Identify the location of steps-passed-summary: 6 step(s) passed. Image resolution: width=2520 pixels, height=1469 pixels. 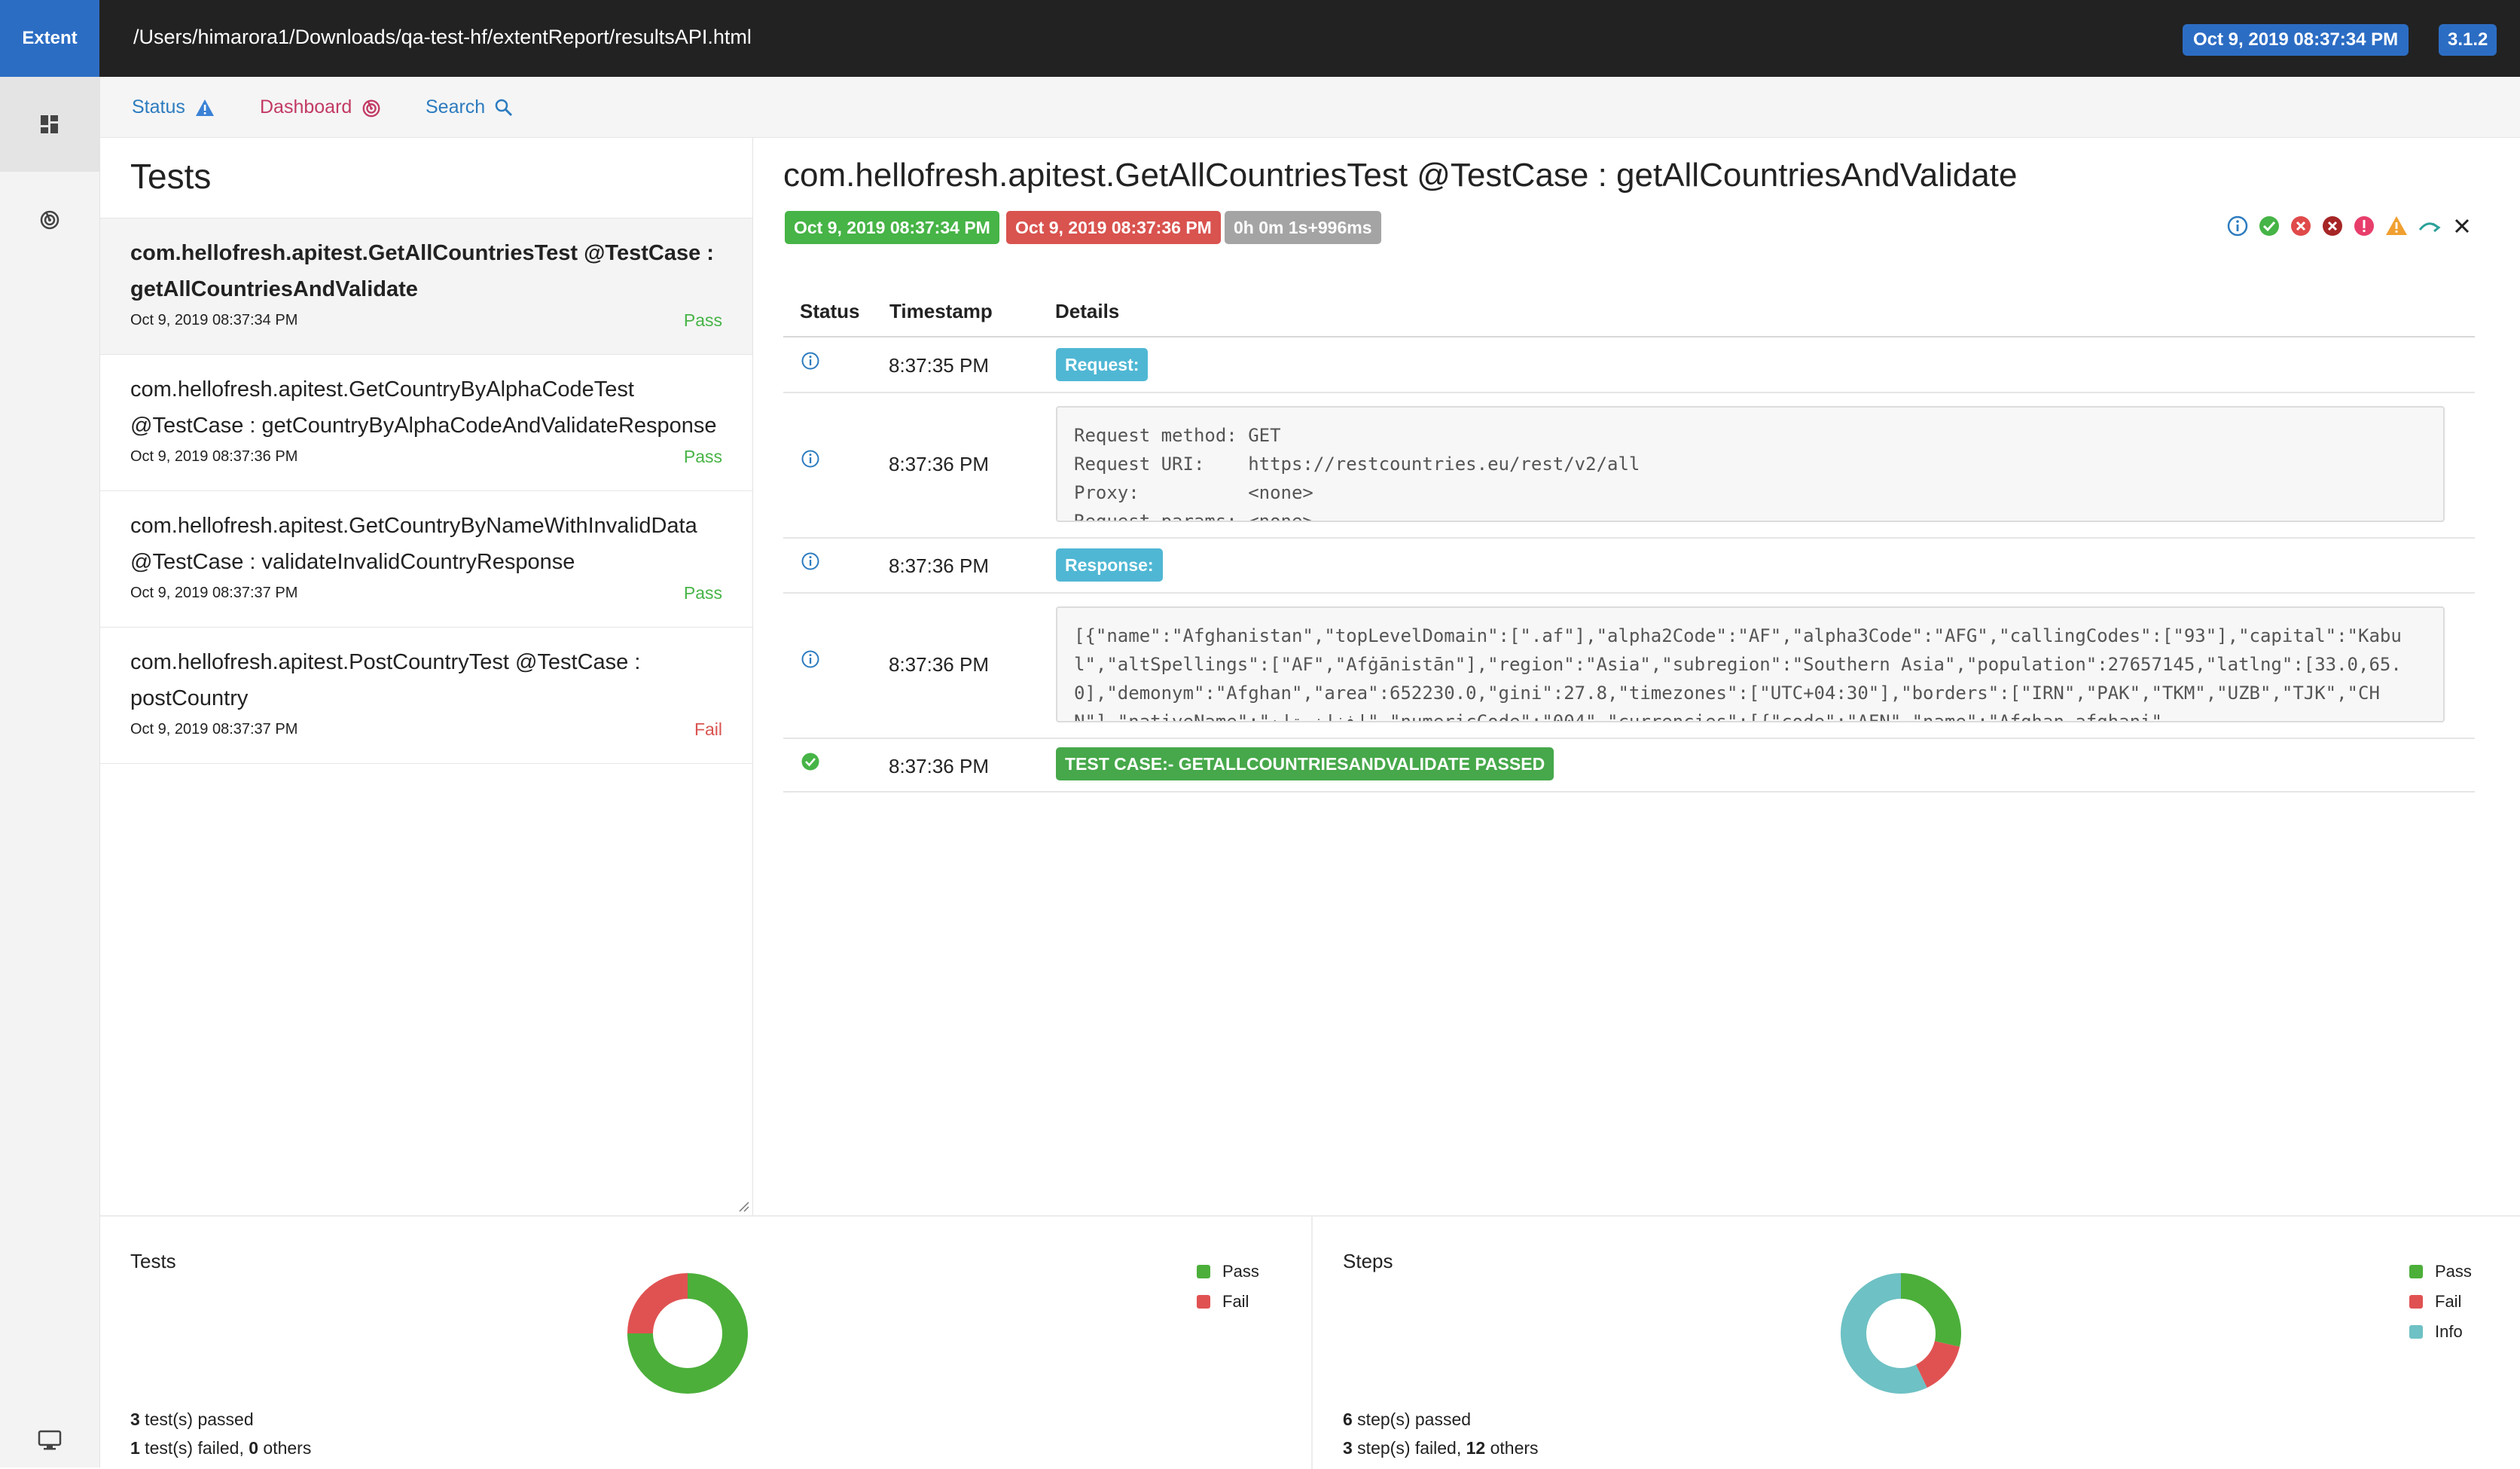
(1407, 1419).